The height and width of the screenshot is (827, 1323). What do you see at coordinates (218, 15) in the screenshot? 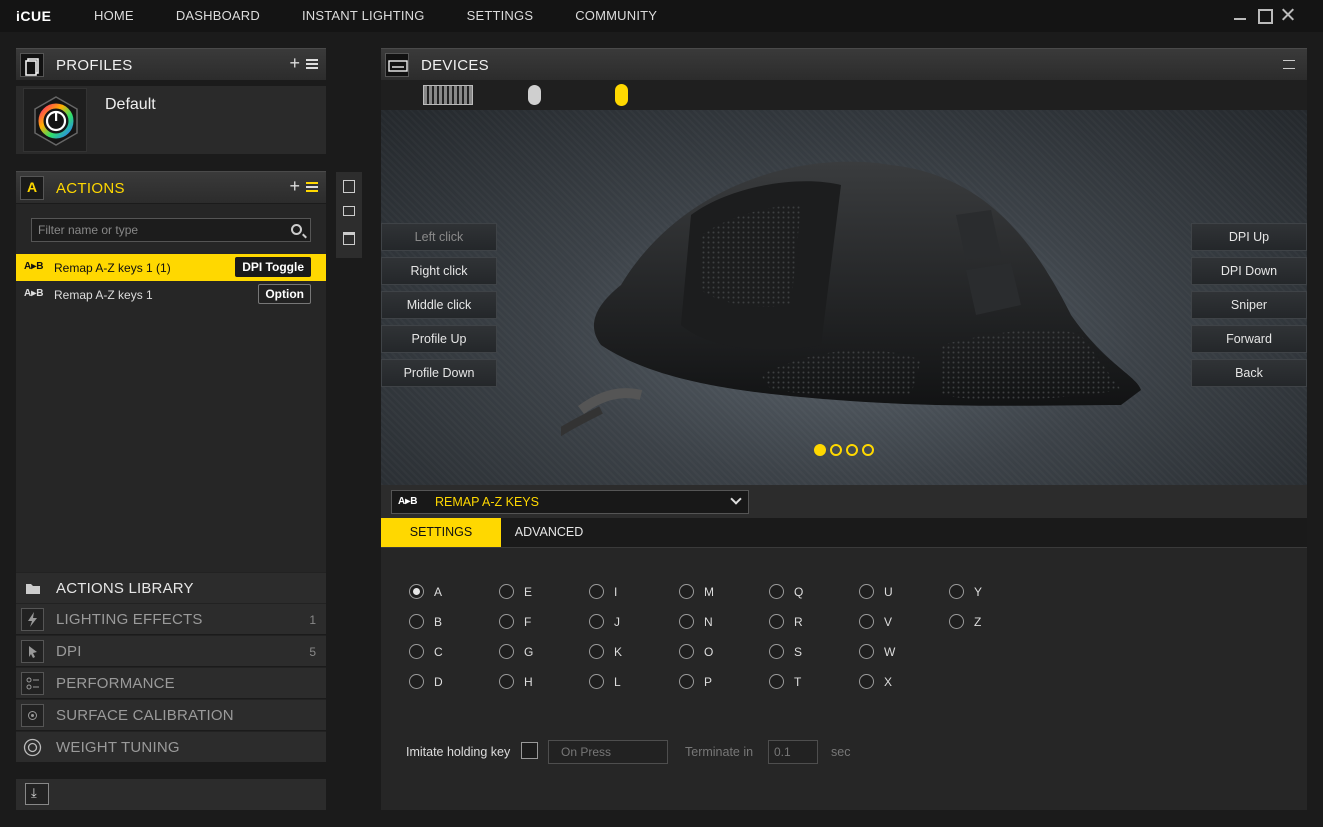
I see `nav-dashboard: DASHBOARD` at bounding box center [218, 15].